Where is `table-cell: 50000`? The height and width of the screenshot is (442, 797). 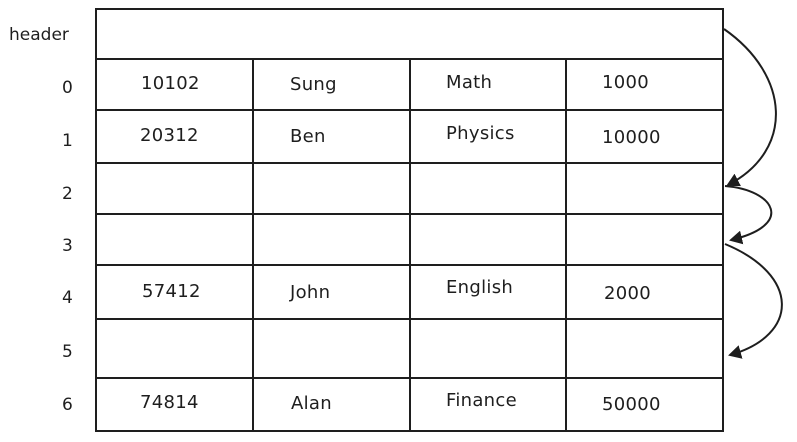 table-cell: 50000 is located at coordinates (631, 404).